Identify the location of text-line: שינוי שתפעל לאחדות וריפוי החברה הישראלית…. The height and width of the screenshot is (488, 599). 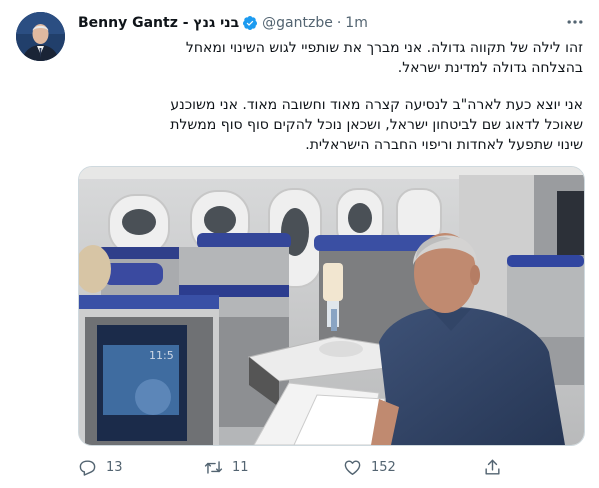
(444, 145).